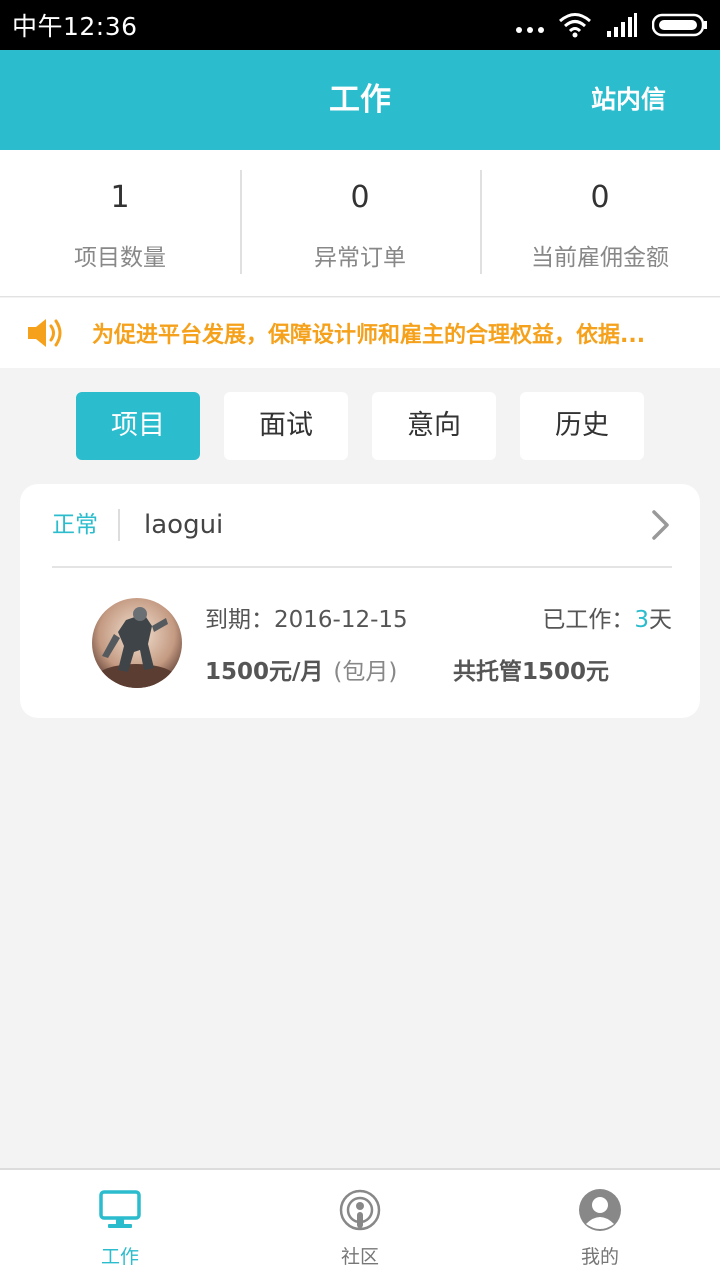  I want to click on battery-icon, so click(679, 25).